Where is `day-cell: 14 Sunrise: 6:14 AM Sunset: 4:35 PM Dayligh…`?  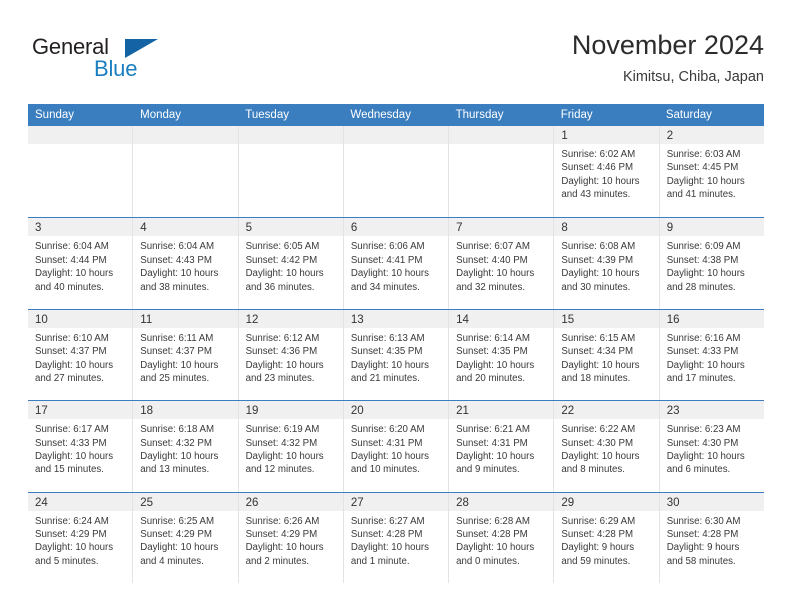
day-cell: 14 Sunrise: 6:14 AM Sunset: 4:35 PM Dayligh… is located at coordinates (502, 355).